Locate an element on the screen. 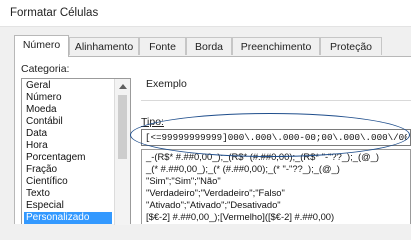  example-label: Exemplo is located at coordinates (166, 84).